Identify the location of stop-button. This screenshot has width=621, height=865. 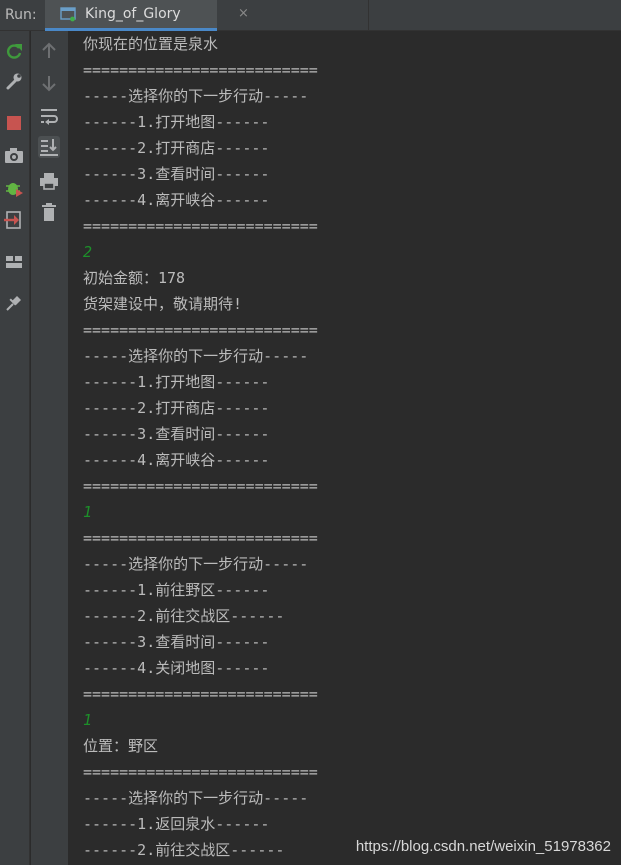
(14, 123).